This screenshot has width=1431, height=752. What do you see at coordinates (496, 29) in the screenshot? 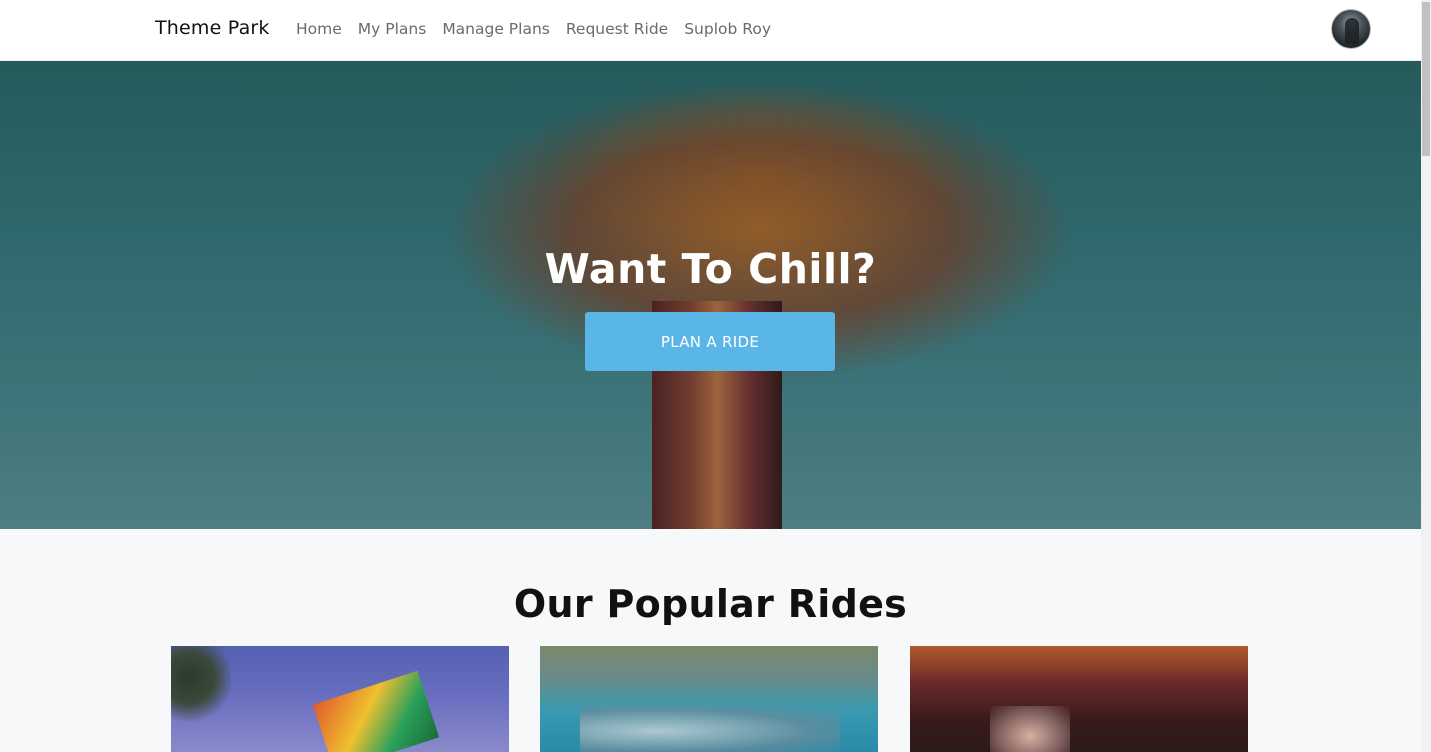
I see `nav-manage-plans: Manage Plans` at bounding box center [496, 29].